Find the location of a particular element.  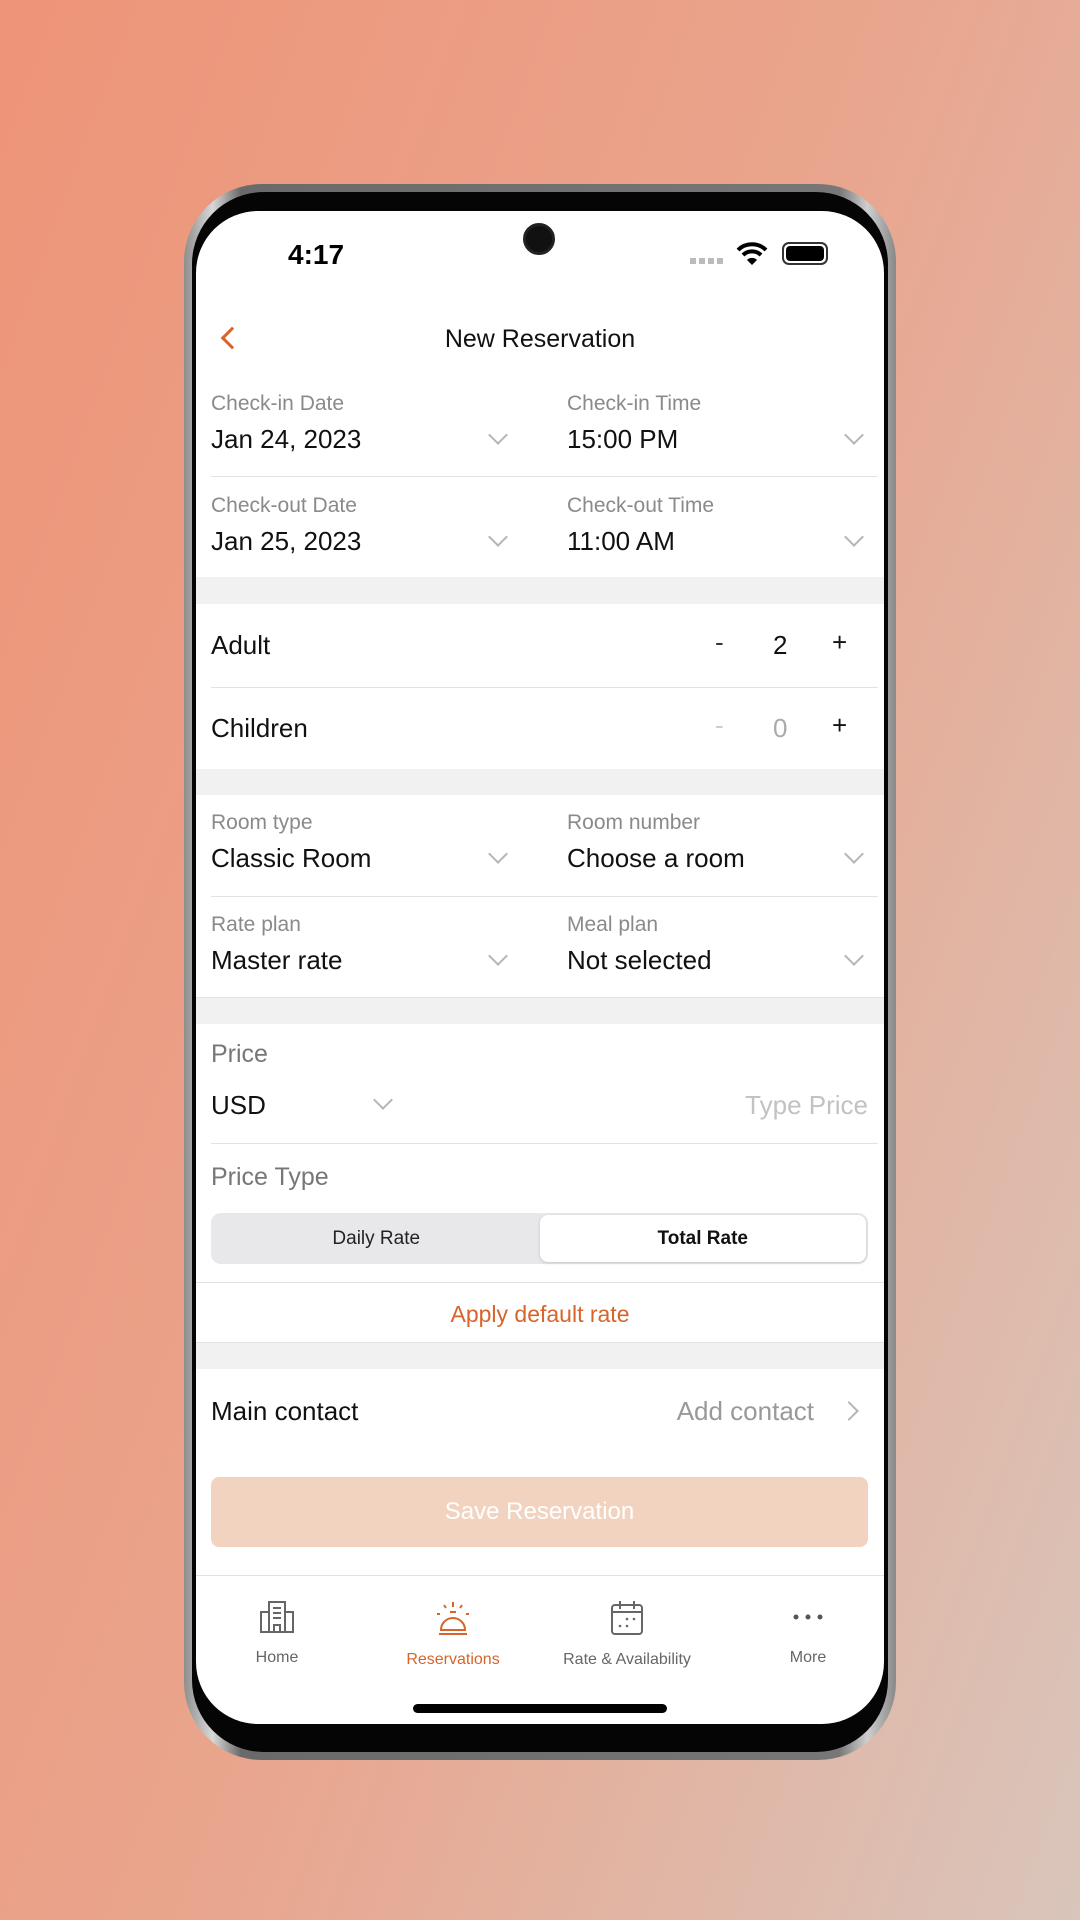

checkout-date-label: Check-out Date is located at coordinates (284, 505).